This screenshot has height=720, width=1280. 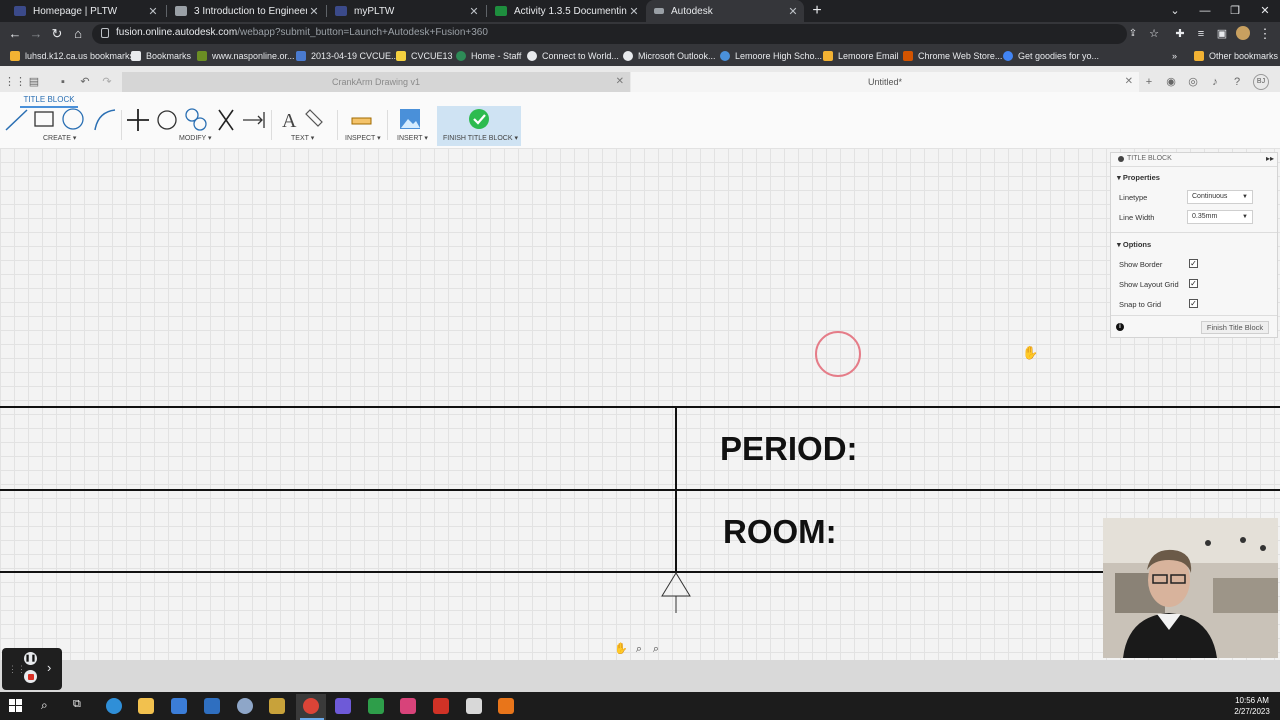 I want to click on panel-expand-icon: ▸▸, so click(x=1270, y=158).